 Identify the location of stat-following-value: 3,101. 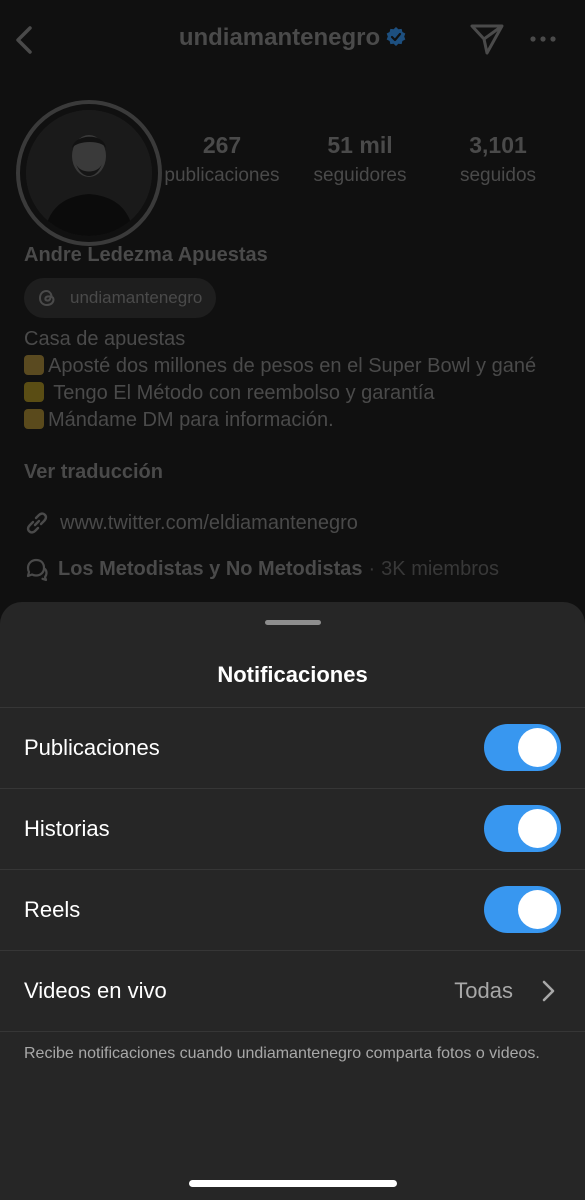
(498, 145).